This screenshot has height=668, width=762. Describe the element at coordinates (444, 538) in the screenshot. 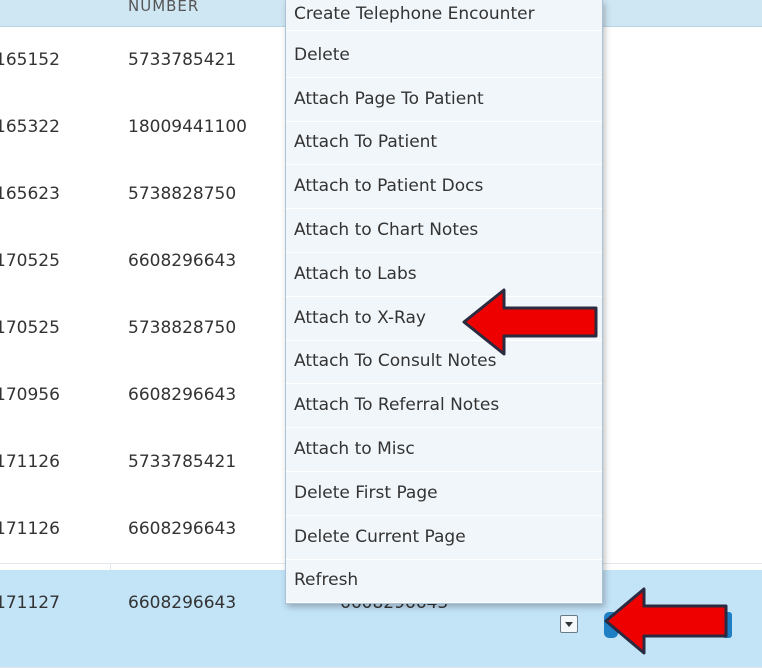

I see `menu-item-delete-current-page: Delete Current Page` at that location.